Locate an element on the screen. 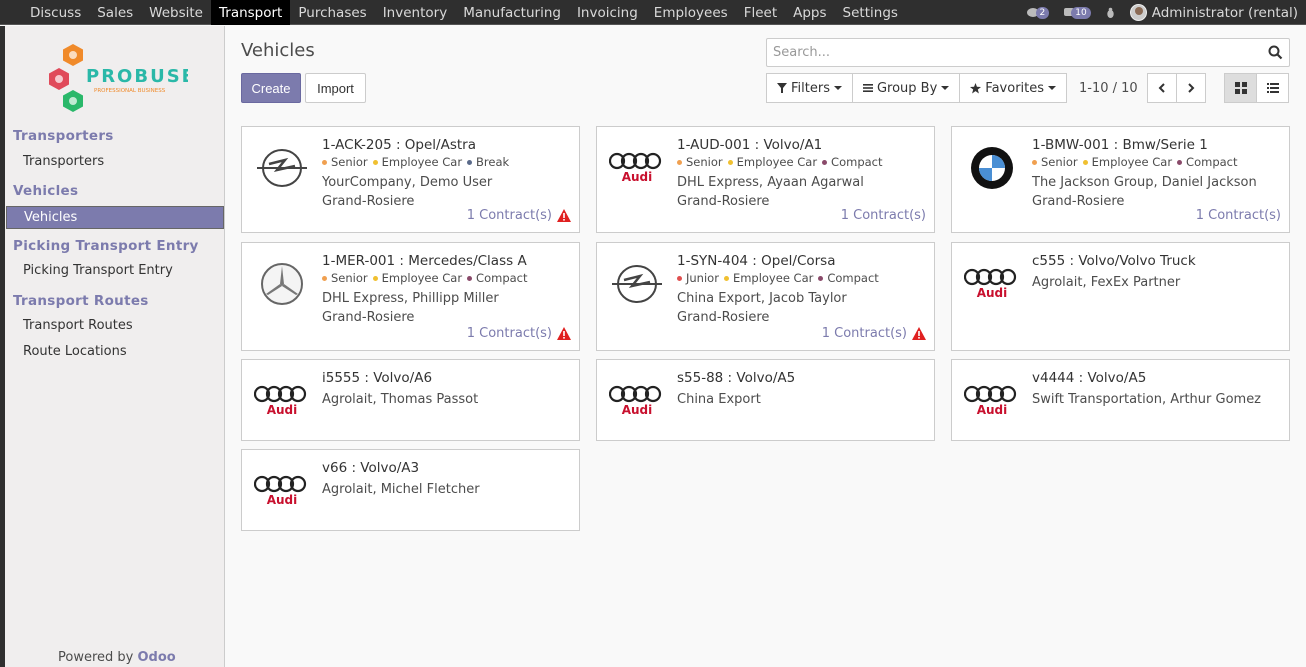 Image resolution: width=1306 pixels, height=667 pixels. tag-list: Senior Employee Car Break is located at coordinates (418, 162).